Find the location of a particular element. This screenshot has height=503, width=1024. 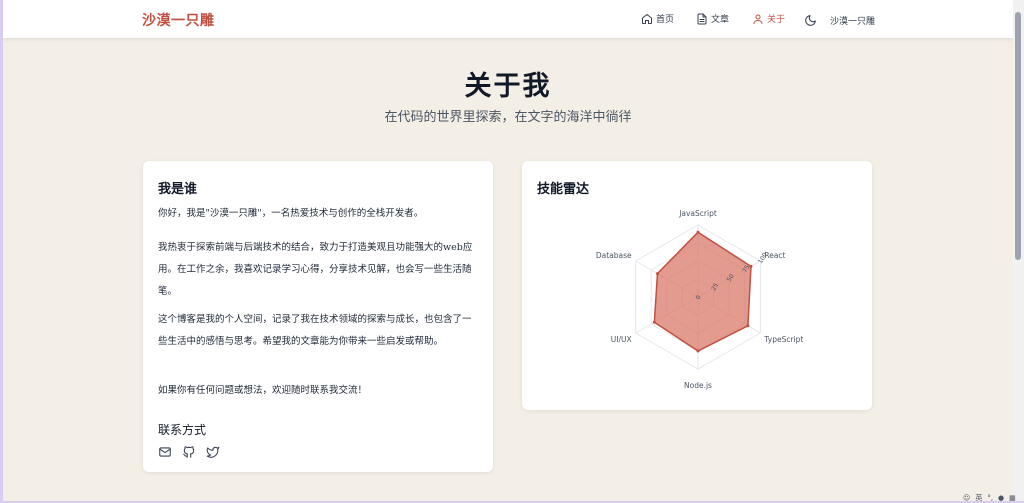

brand-logo: 沙漠一只雕 is located at coordinates (178, 20).